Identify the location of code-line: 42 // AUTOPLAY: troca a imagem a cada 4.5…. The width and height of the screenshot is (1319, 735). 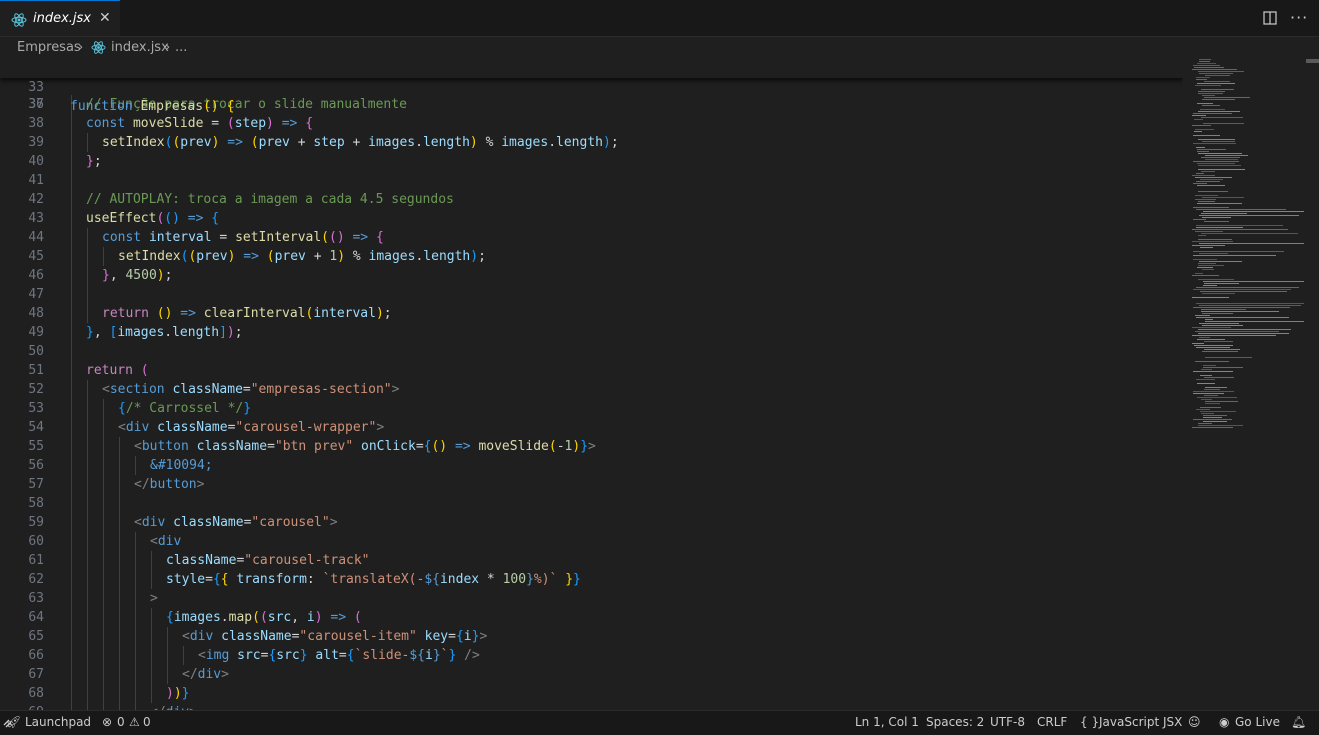
(591, 199).